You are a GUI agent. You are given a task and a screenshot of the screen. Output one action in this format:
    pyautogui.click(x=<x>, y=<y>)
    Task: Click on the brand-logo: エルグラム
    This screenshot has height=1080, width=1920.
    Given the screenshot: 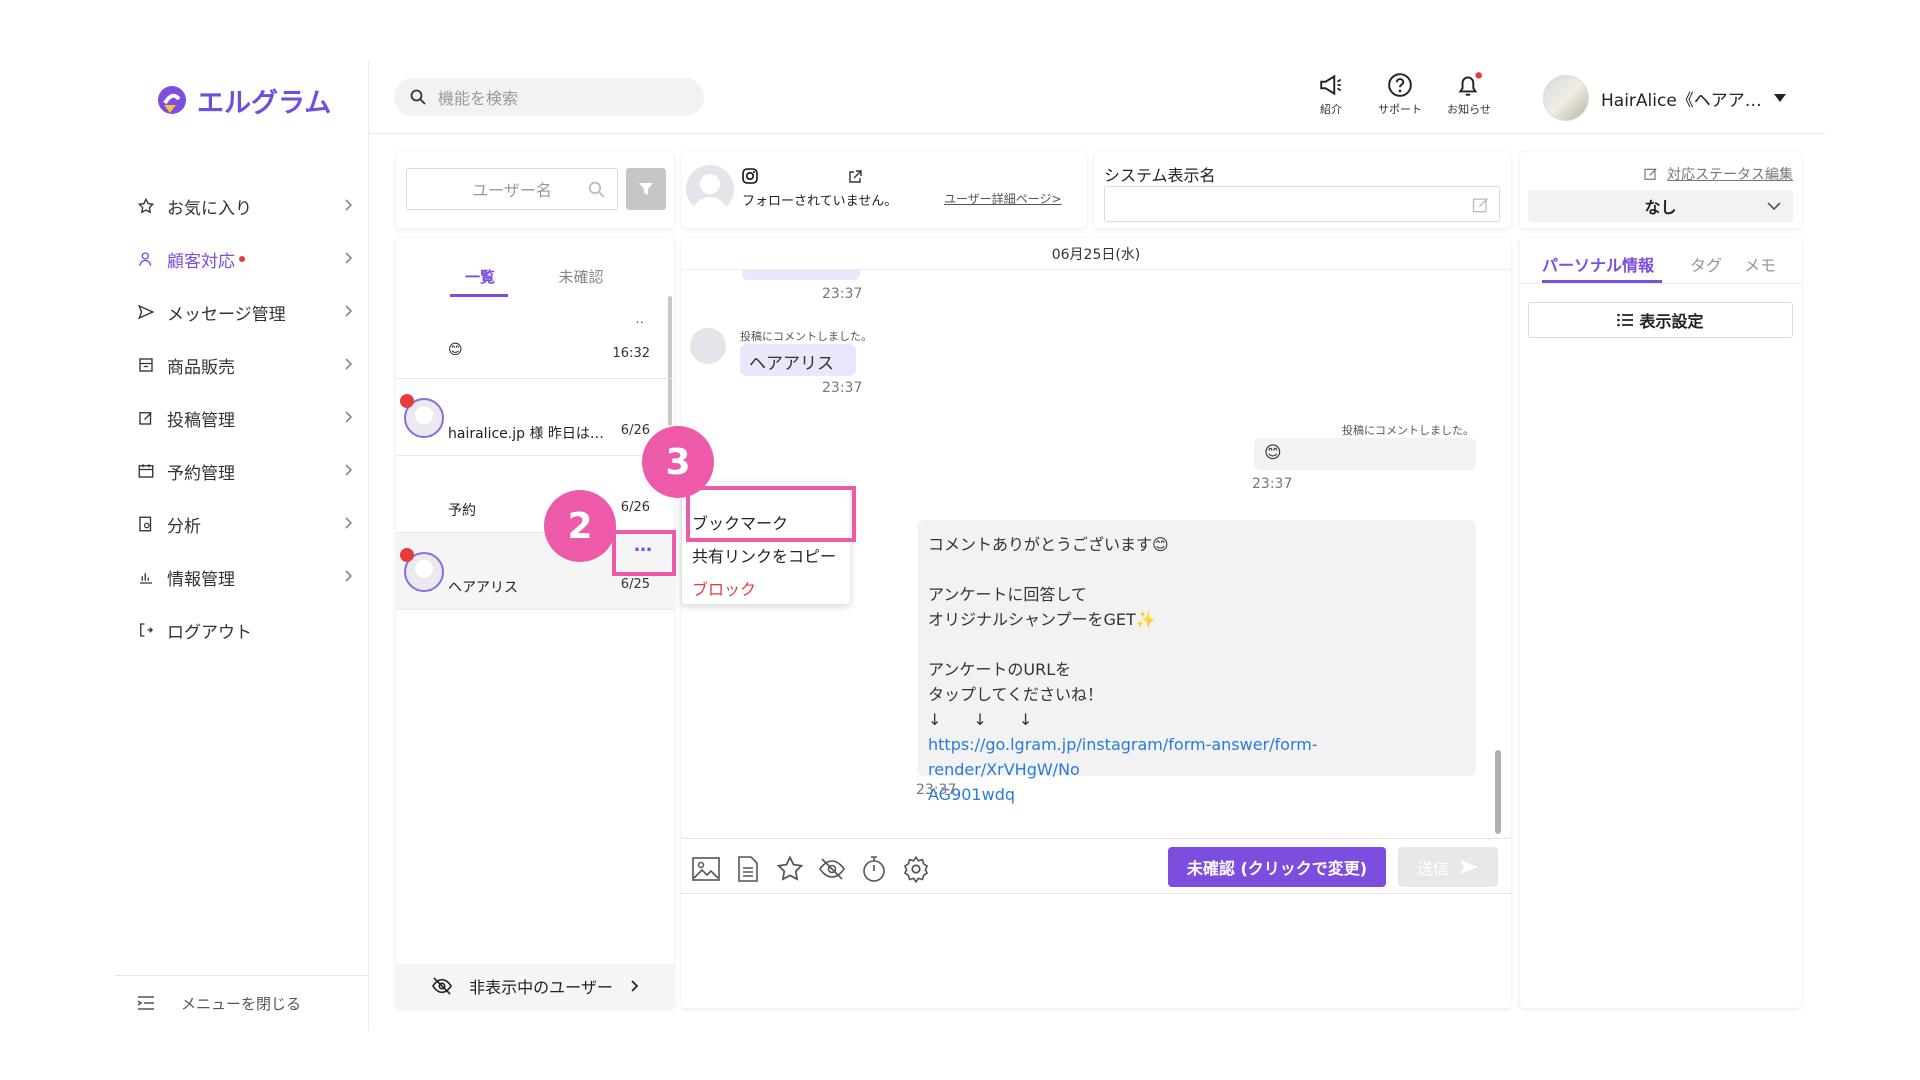 What is the action you would take?
    pyautogui.click(x=243, y=100)
    